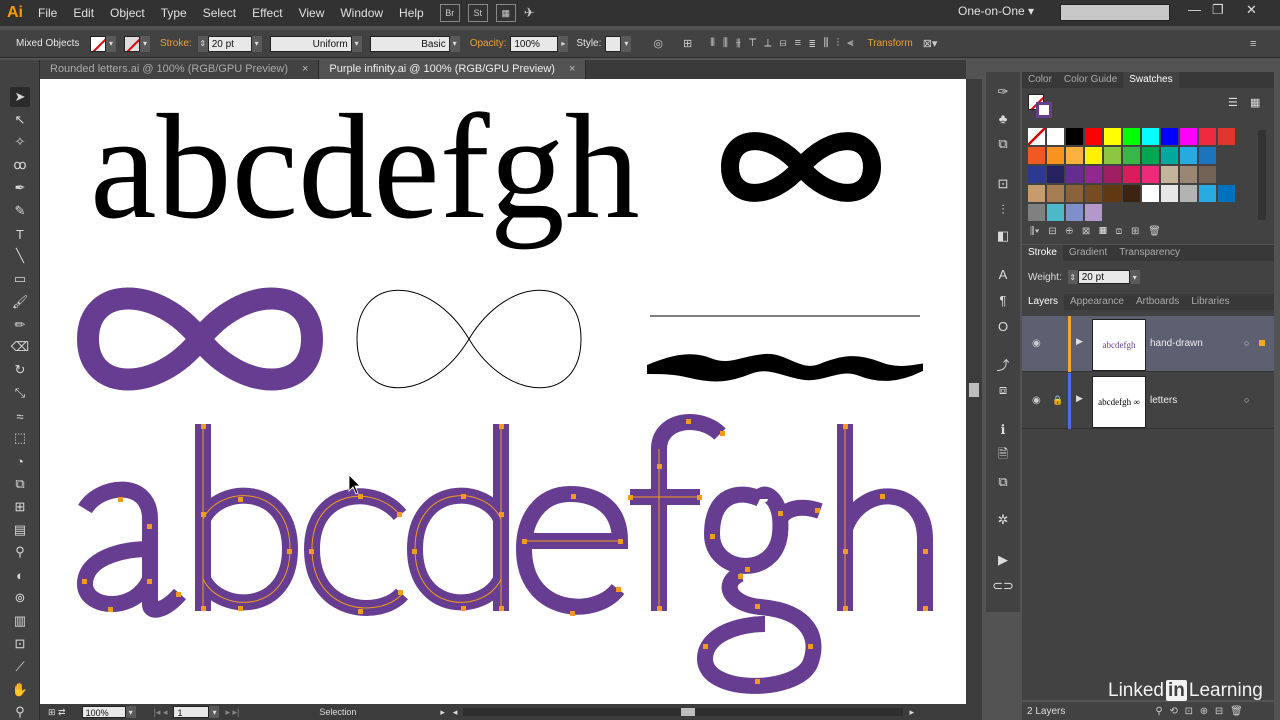  Describe the element at coordinates (1003, 184) in the screenshot. I see `transform-panel-icon: ⊡` at that location.